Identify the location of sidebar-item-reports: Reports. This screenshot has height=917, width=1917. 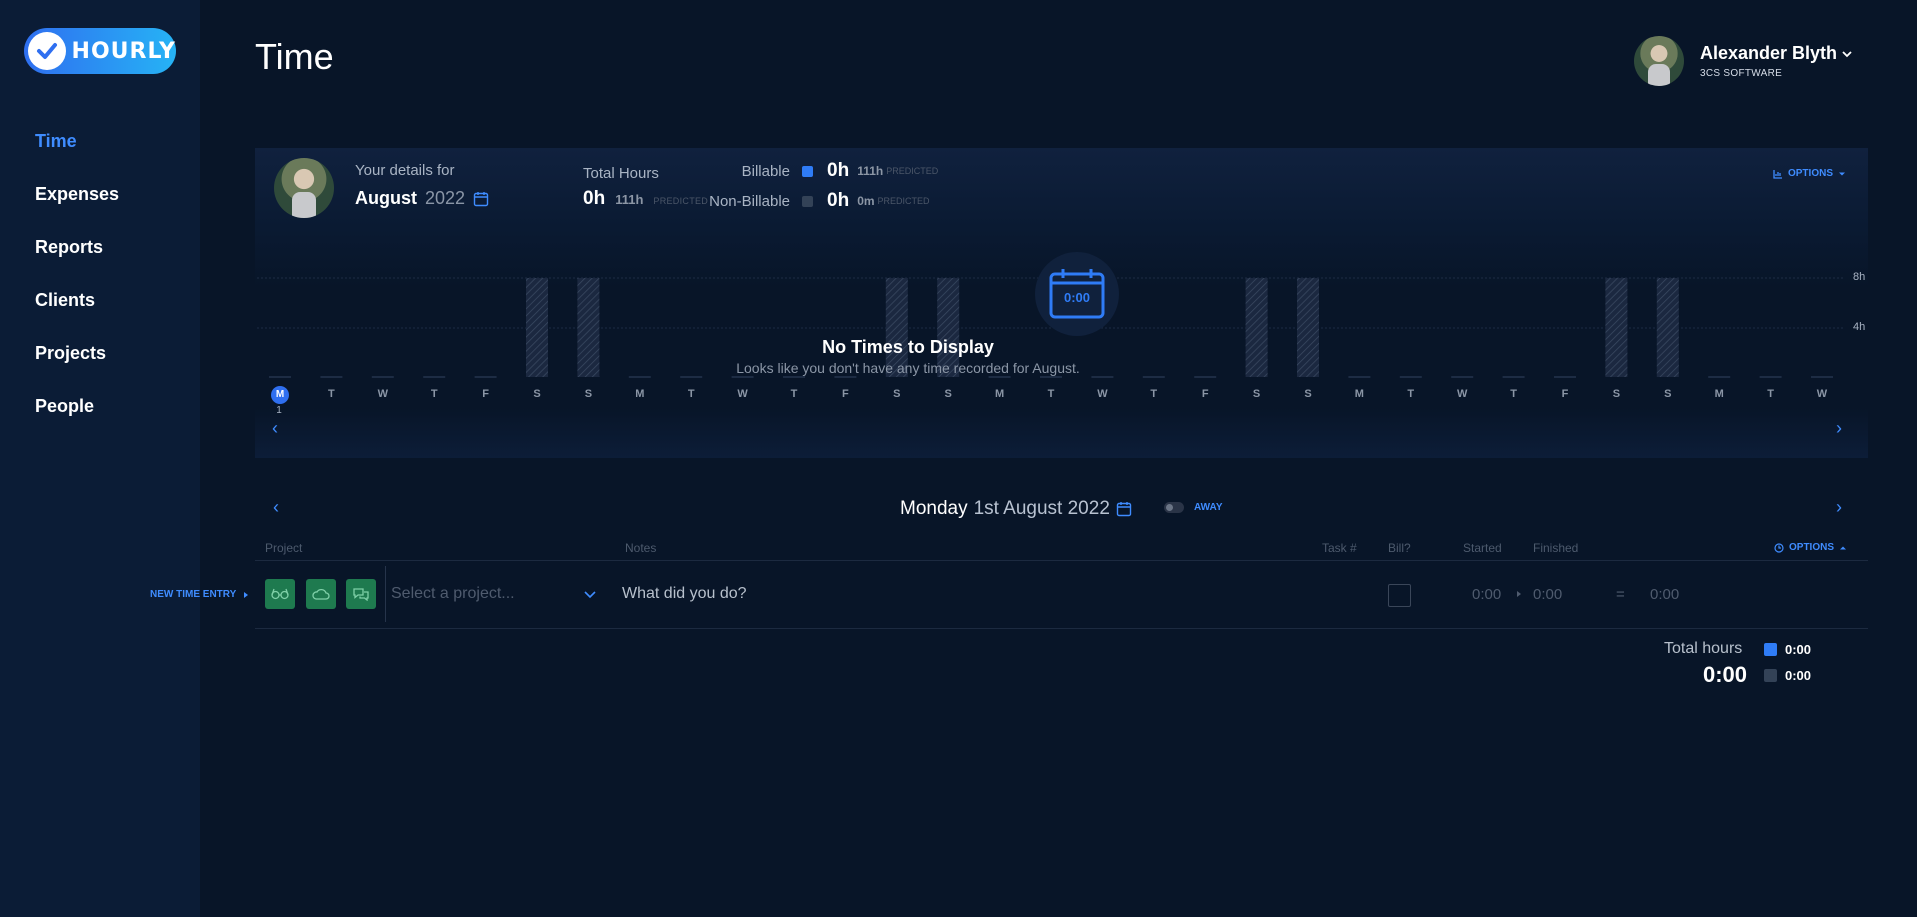
(77, 260).